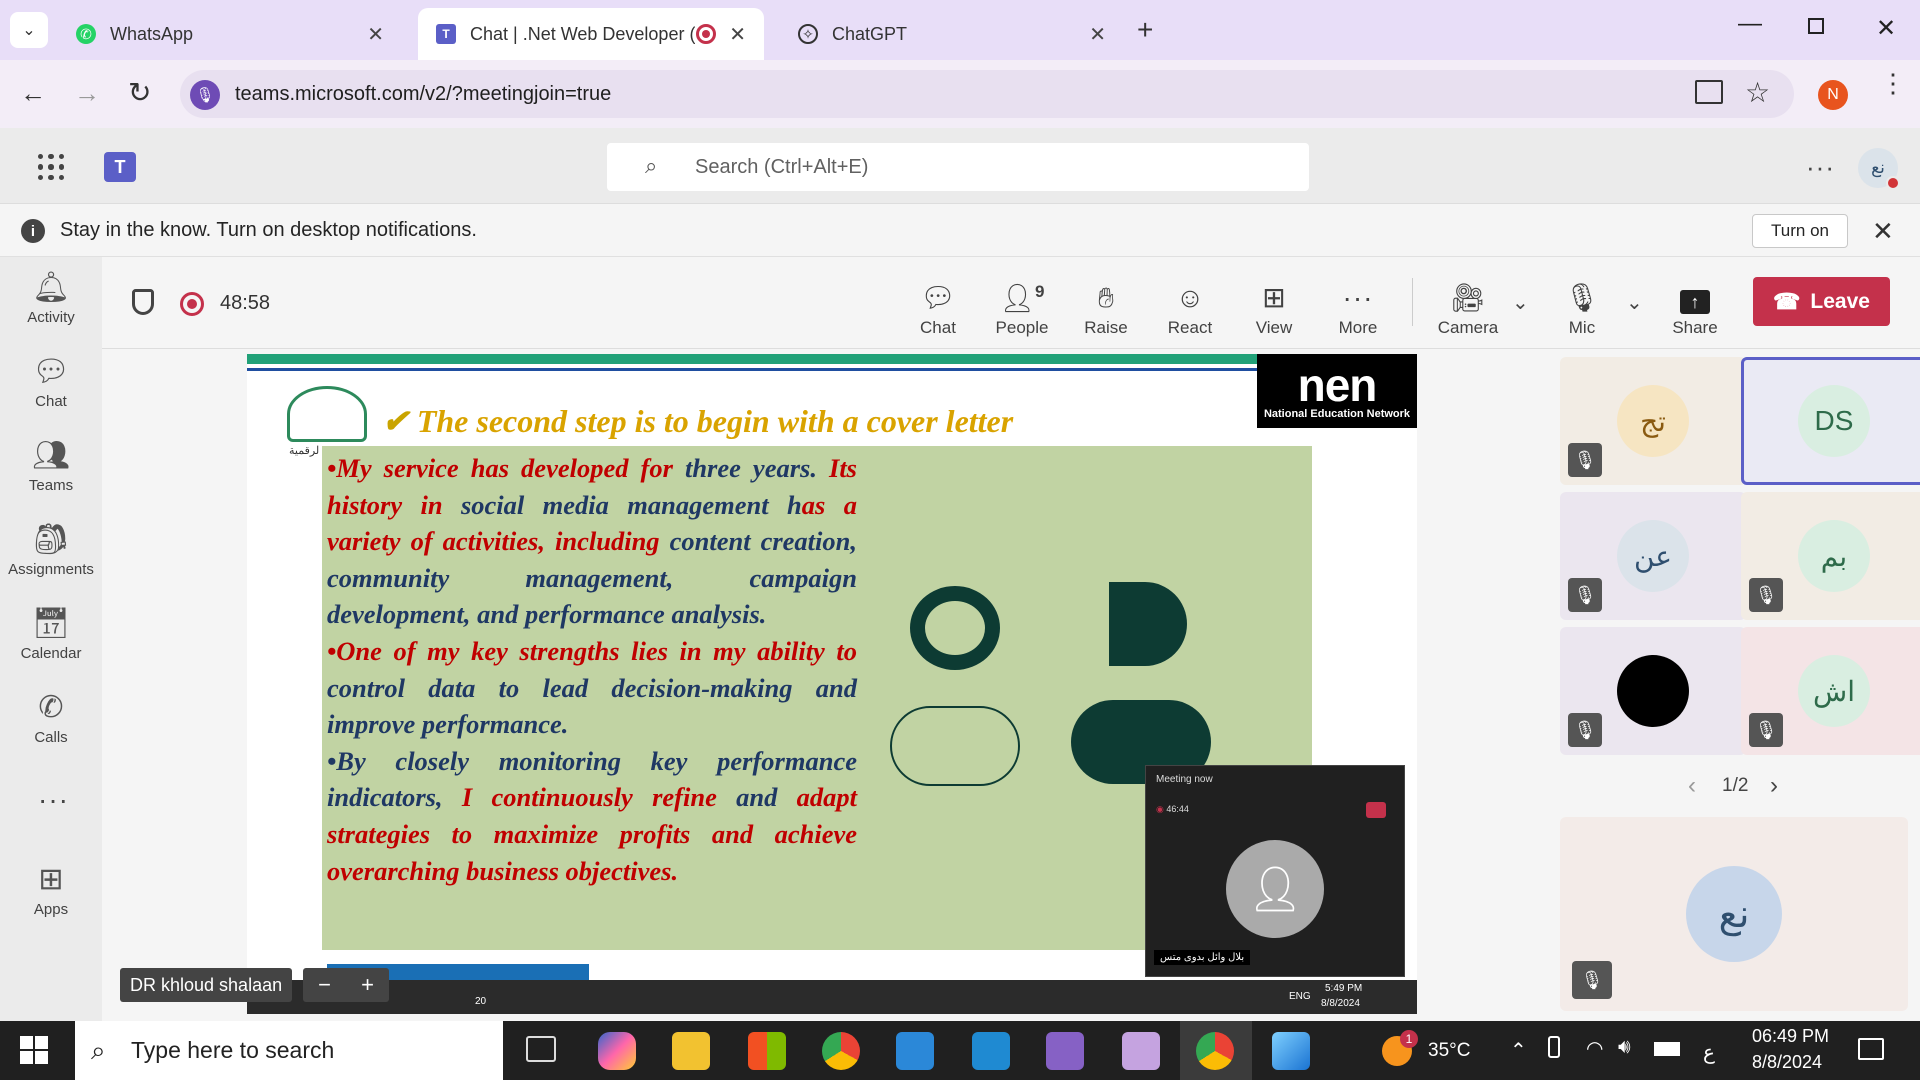  I want to click on people-icon: 👤︎9, so click(1022, 297).